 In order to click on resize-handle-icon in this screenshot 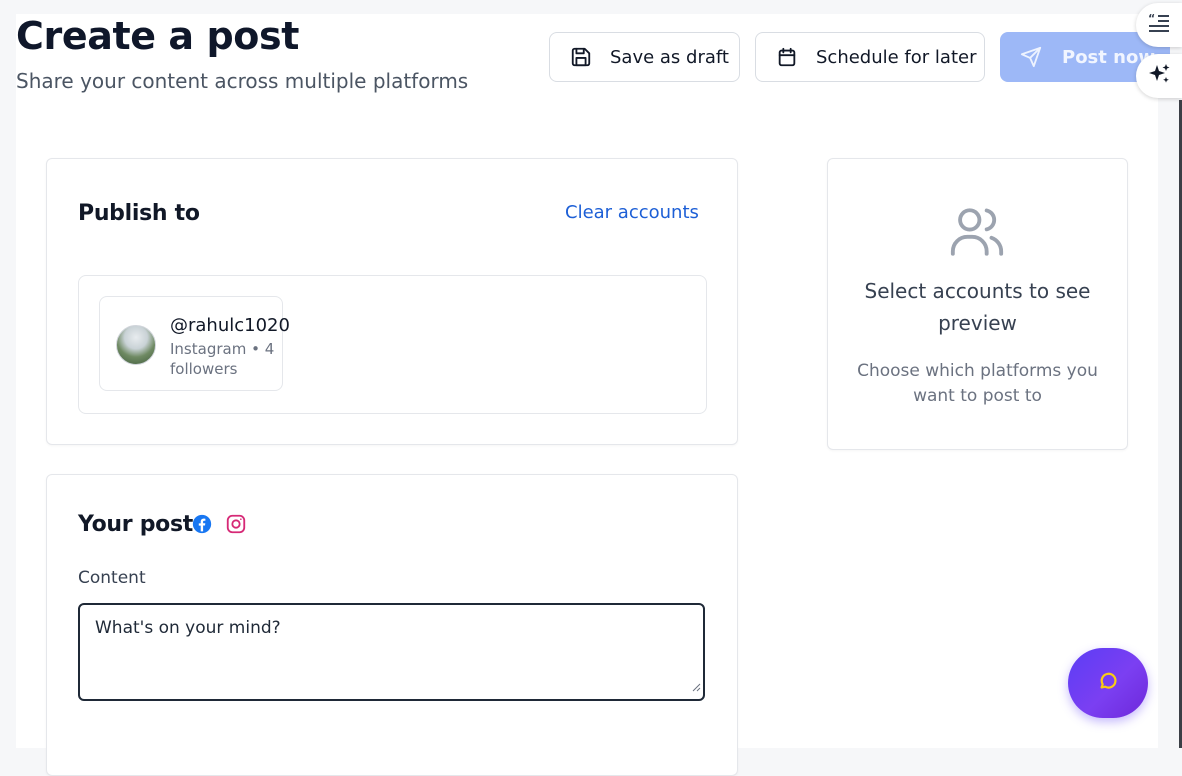, I will do `click(696, 687)`.